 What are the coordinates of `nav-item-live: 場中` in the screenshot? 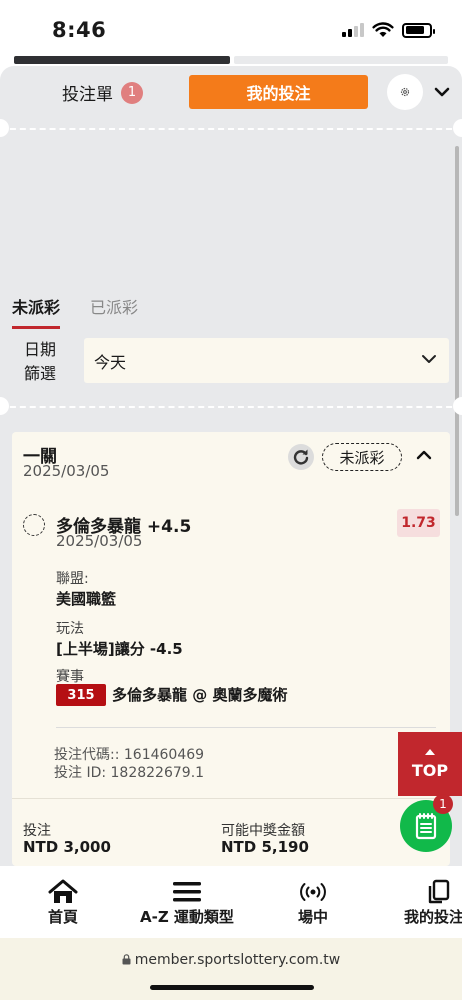 It's located at (313, 902).